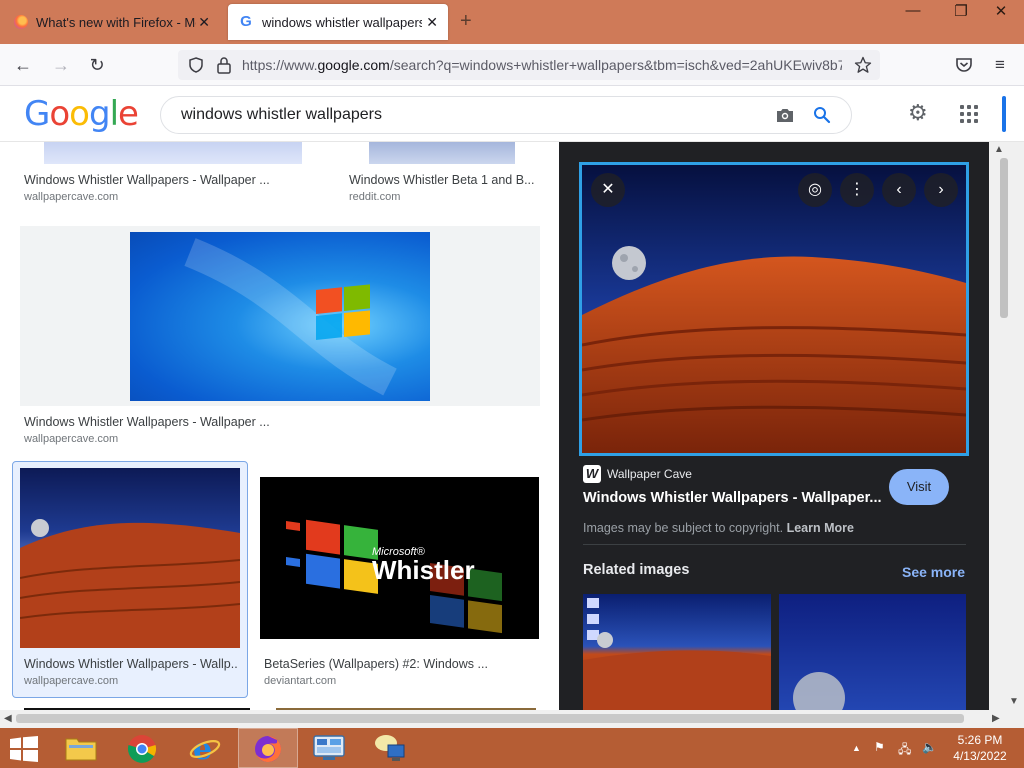 The width and height of the screenshot is (1024, 768). What do you see at coordinates (933, 572) in the screenshot?
I see `see-more-link: See more` at bounding box center [933, 572].